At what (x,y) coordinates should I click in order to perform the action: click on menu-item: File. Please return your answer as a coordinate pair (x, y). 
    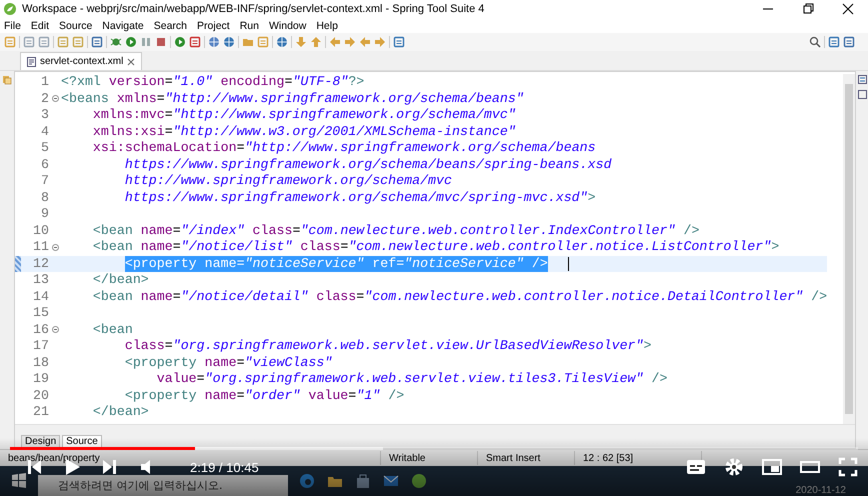
    Looking at the image, I should click on (12, 26).